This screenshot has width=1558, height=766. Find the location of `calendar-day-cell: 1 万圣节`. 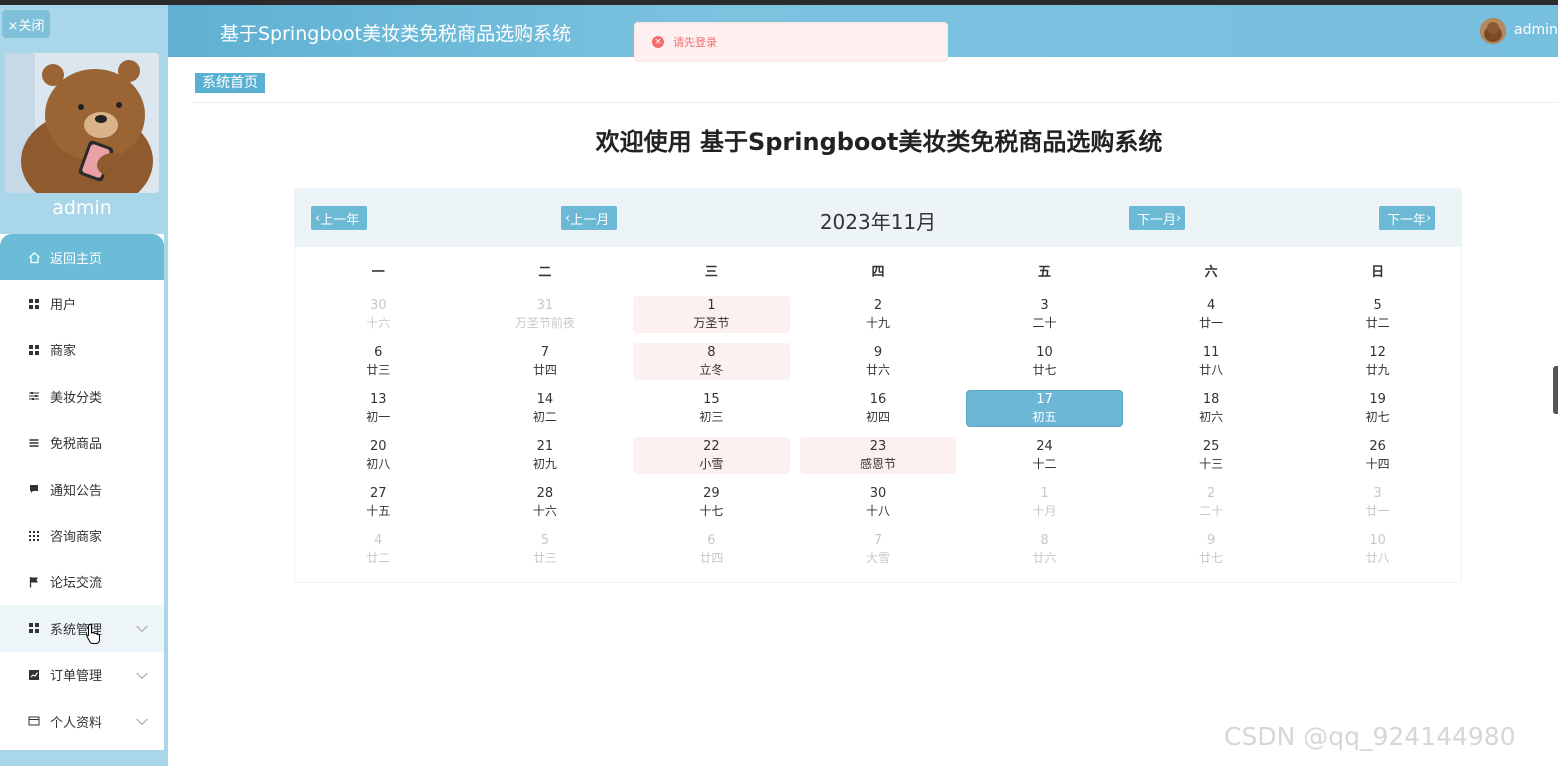

calendar-day-cell: 1 万圣节 is located at coordinates (711, 314).